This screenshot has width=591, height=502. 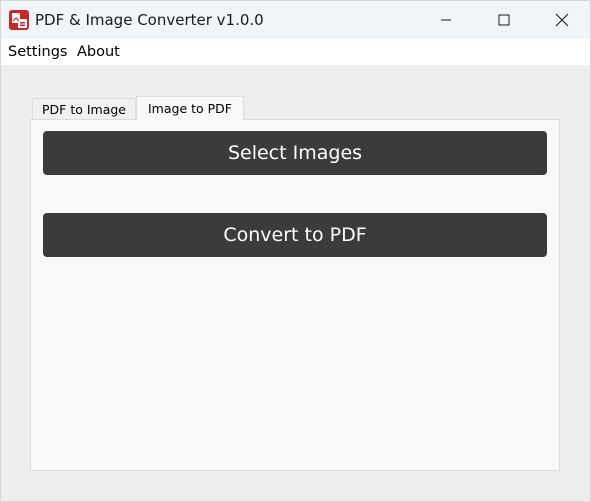 I want to click on maximize-button, so click(x=504, y=20).